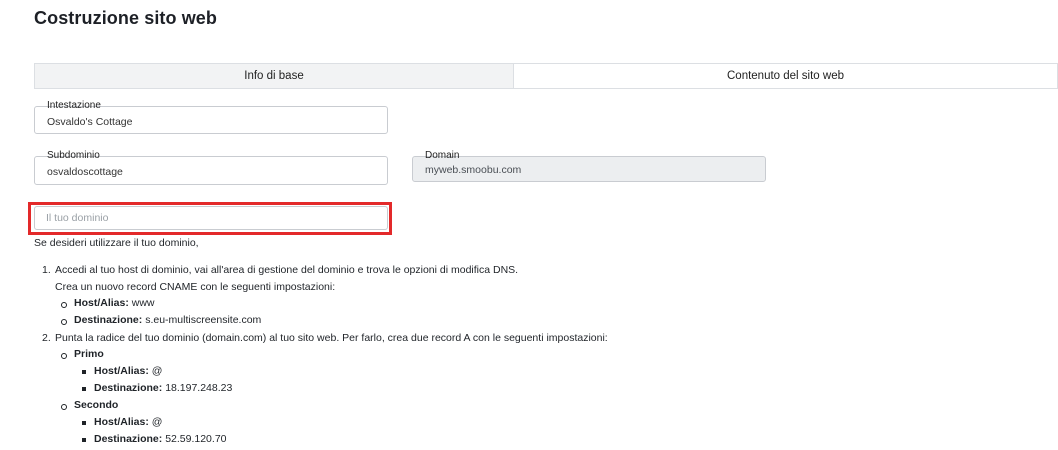 The height and width of the screenshot is (450, 1058). Describe the element at coordinates (203, 320) in the screenshot. I see `step1-dest-value: s.eu-multiscreensite.com` at that location.